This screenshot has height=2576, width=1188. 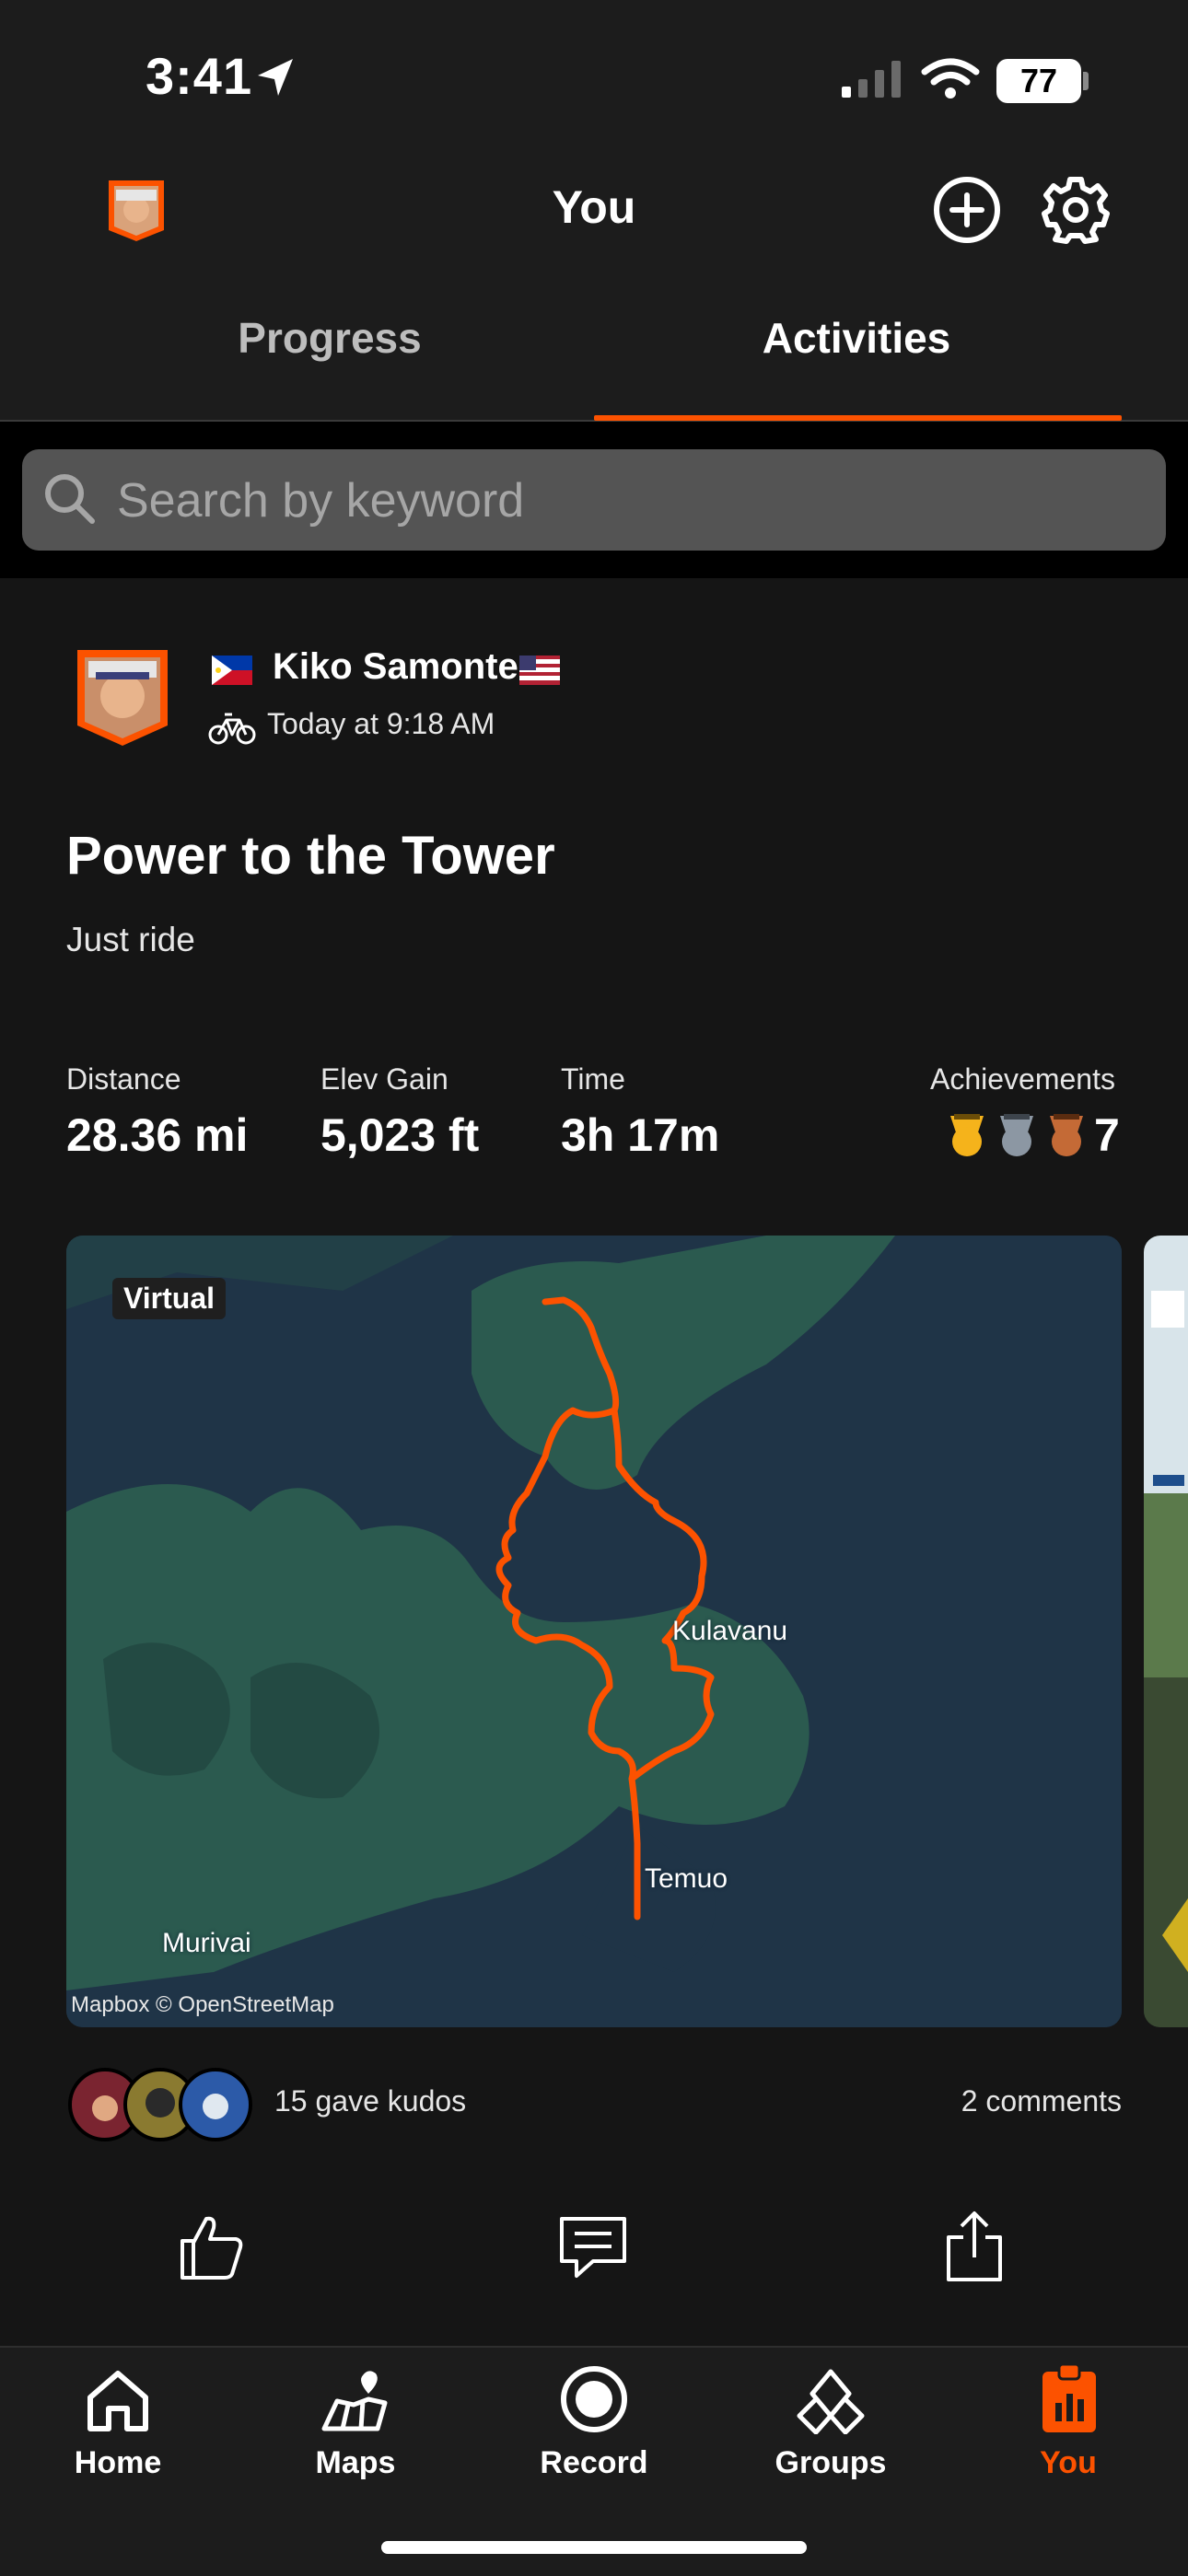 I want to click on nav-you-label: You, so click(x=1068, y=2462).